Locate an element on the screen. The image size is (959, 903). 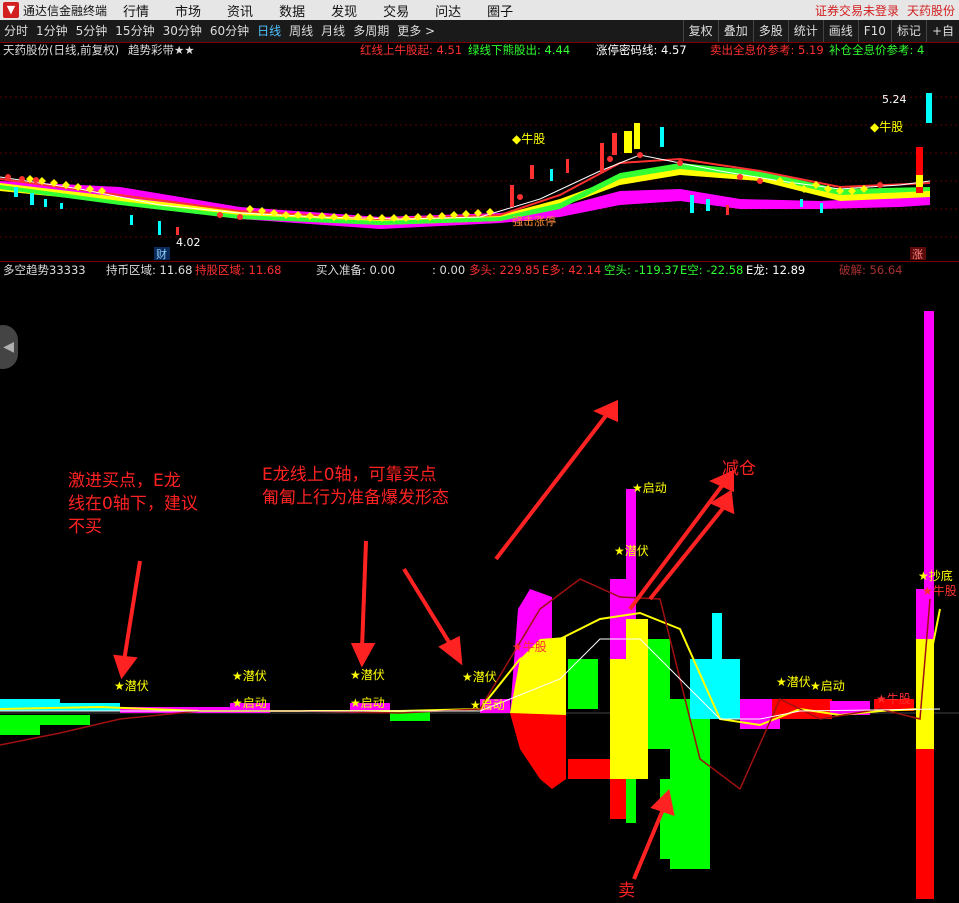
annotation-sell: 卖 is located at coordinates (626, 891).